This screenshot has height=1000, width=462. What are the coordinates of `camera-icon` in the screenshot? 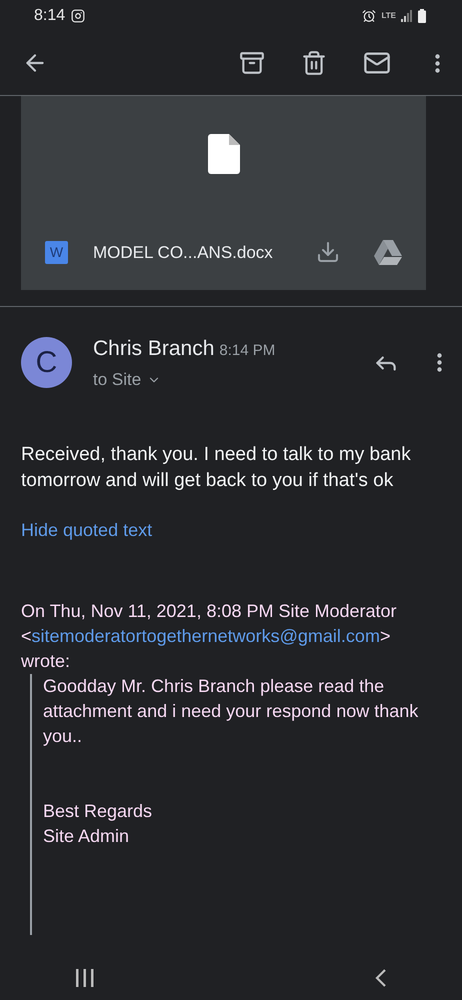 It's located at (78, 15).